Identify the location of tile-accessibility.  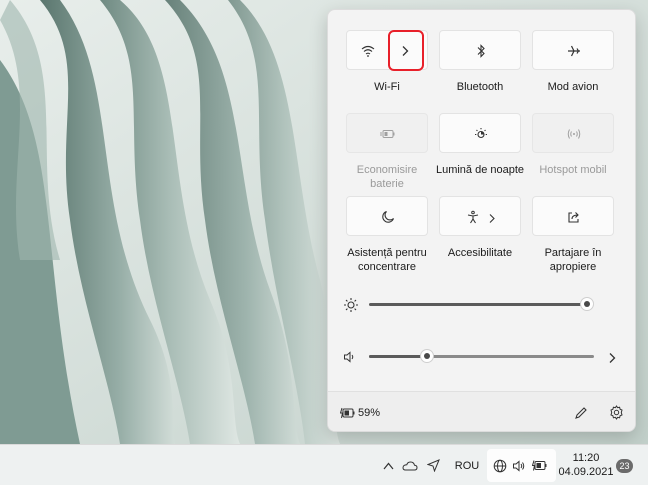
(480, 216).